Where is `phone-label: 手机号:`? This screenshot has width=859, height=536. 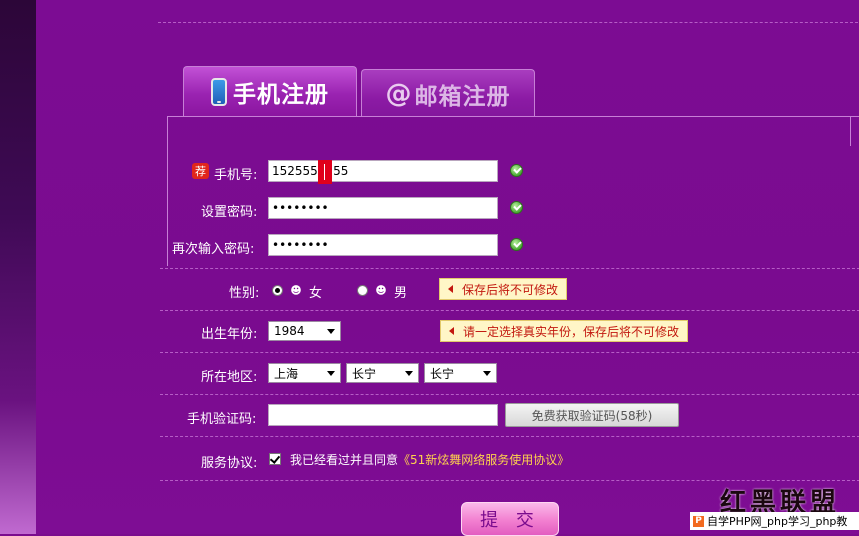 phone-label: 手机号: is located at coordinates (236, 175).